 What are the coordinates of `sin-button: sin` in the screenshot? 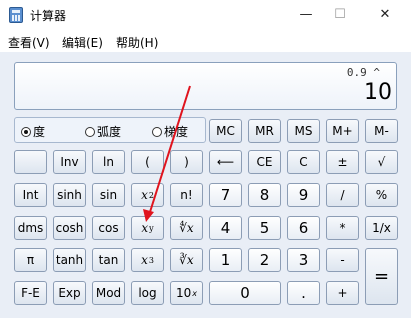 It's located at (108, 195).